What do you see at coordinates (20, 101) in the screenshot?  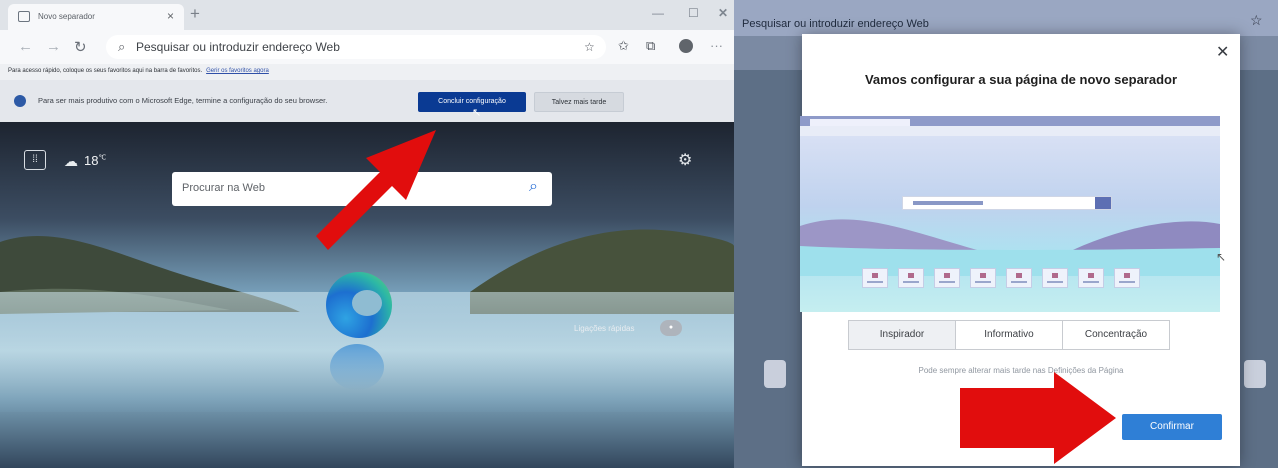 I see `edge-icon` at bounding box center [20, 101].